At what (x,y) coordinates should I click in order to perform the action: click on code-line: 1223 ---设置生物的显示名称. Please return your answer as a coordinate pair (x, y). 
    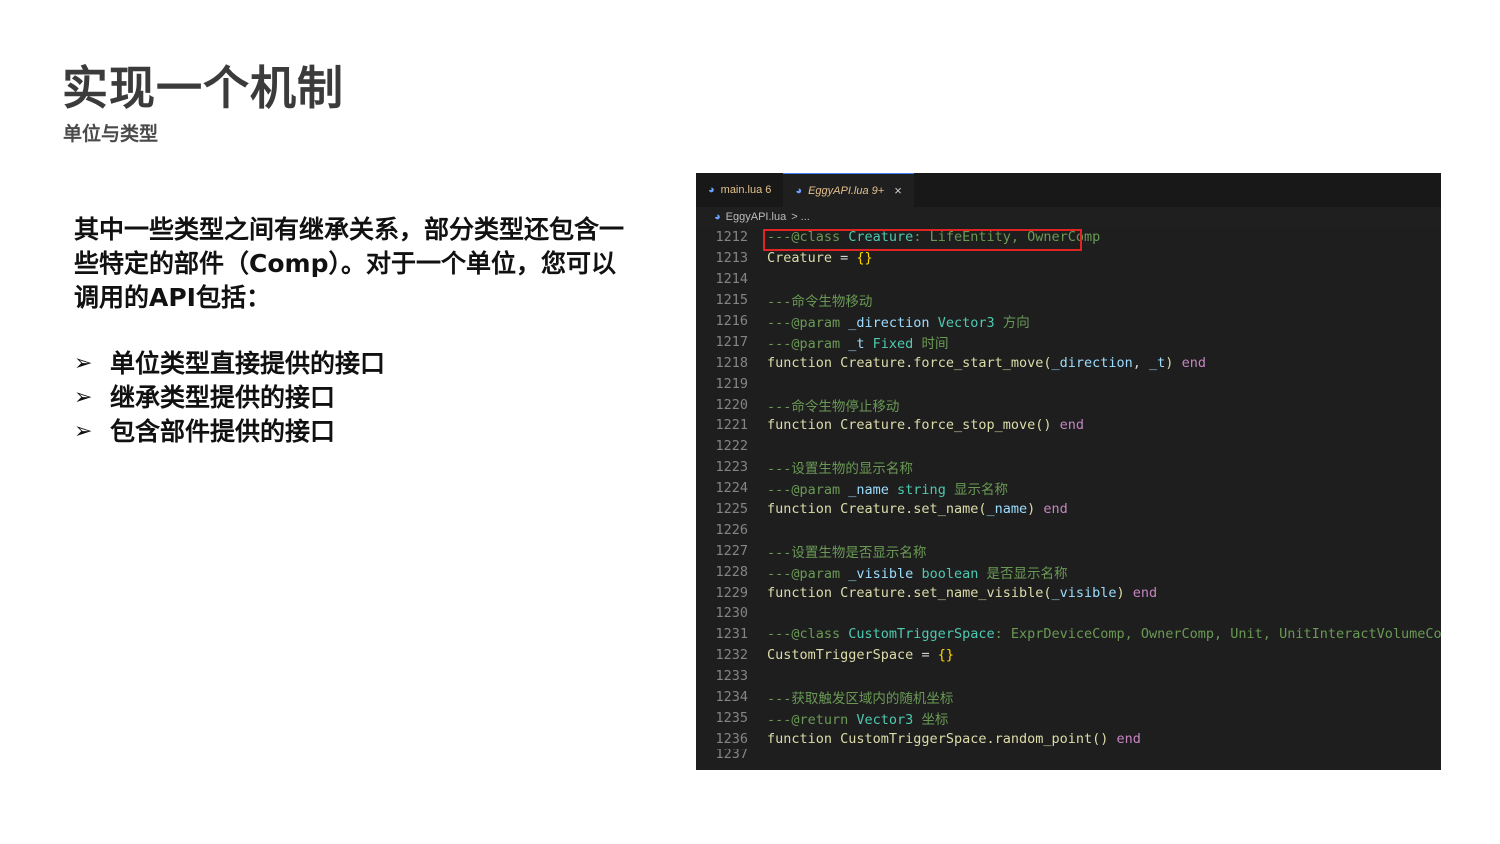
    Looking at the image, I should click on (1068, 467).